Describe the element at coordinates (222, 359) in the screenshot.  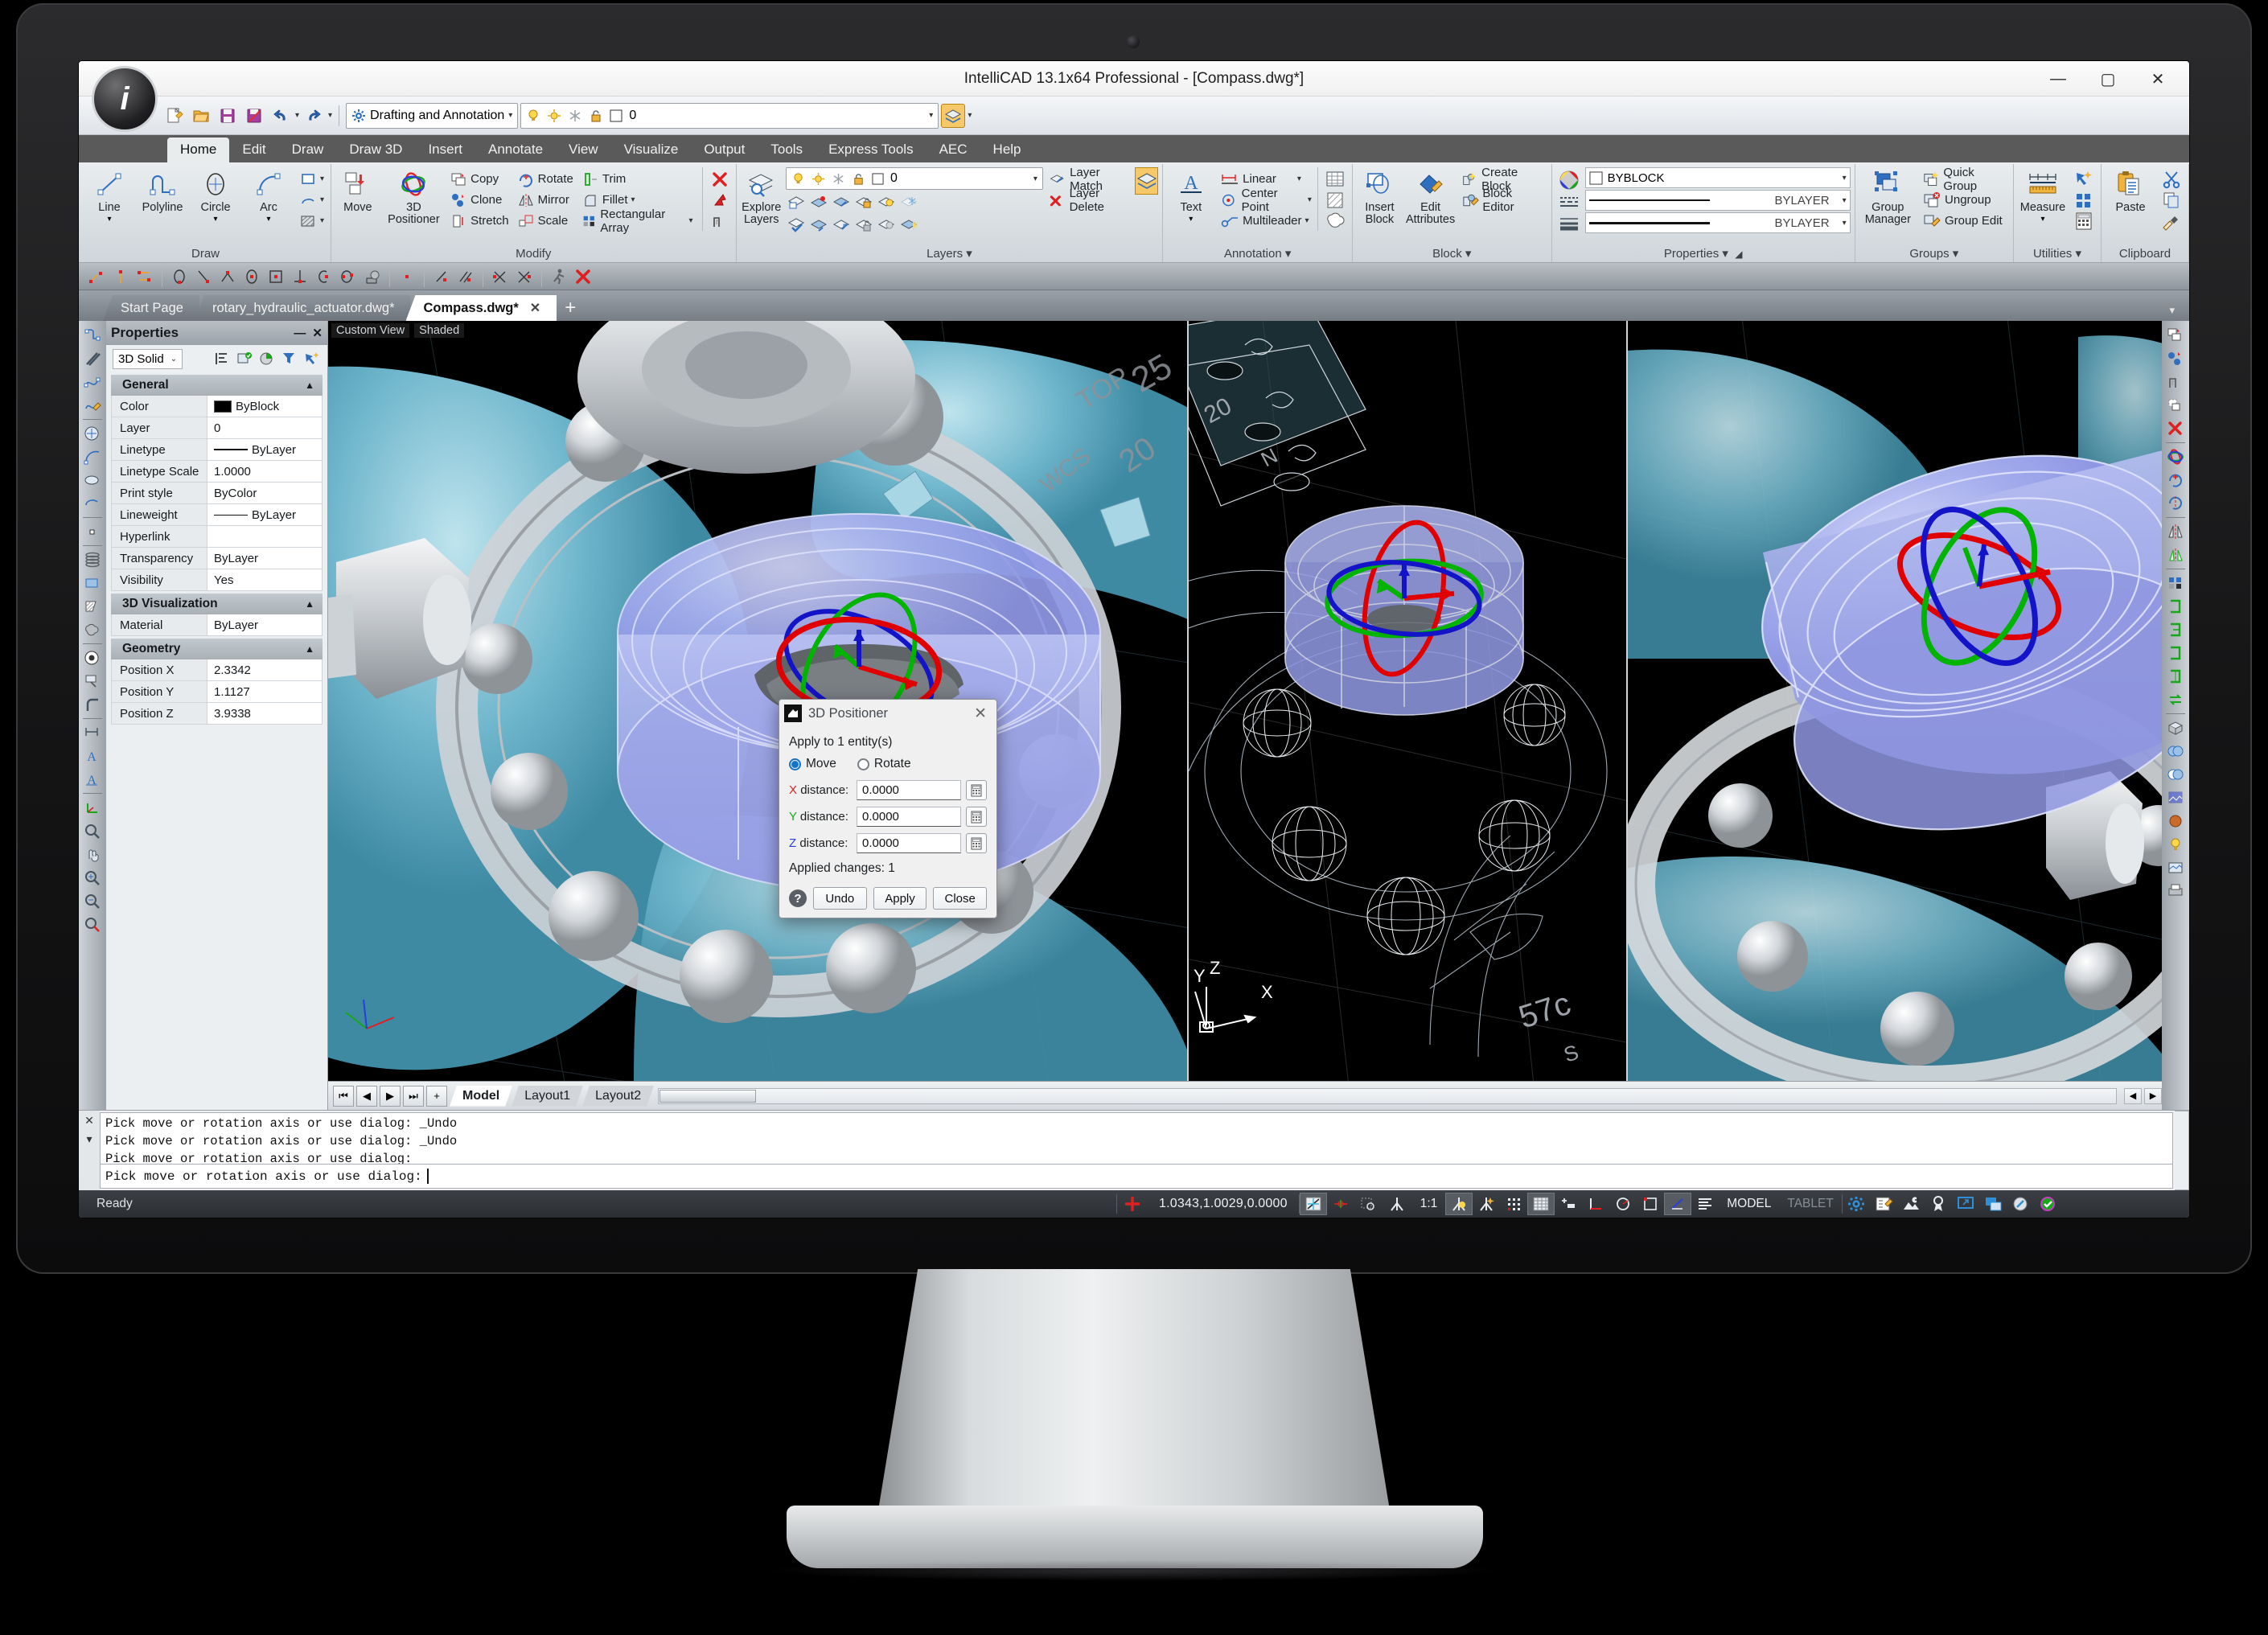
I see `quick-select-icon` at that location.